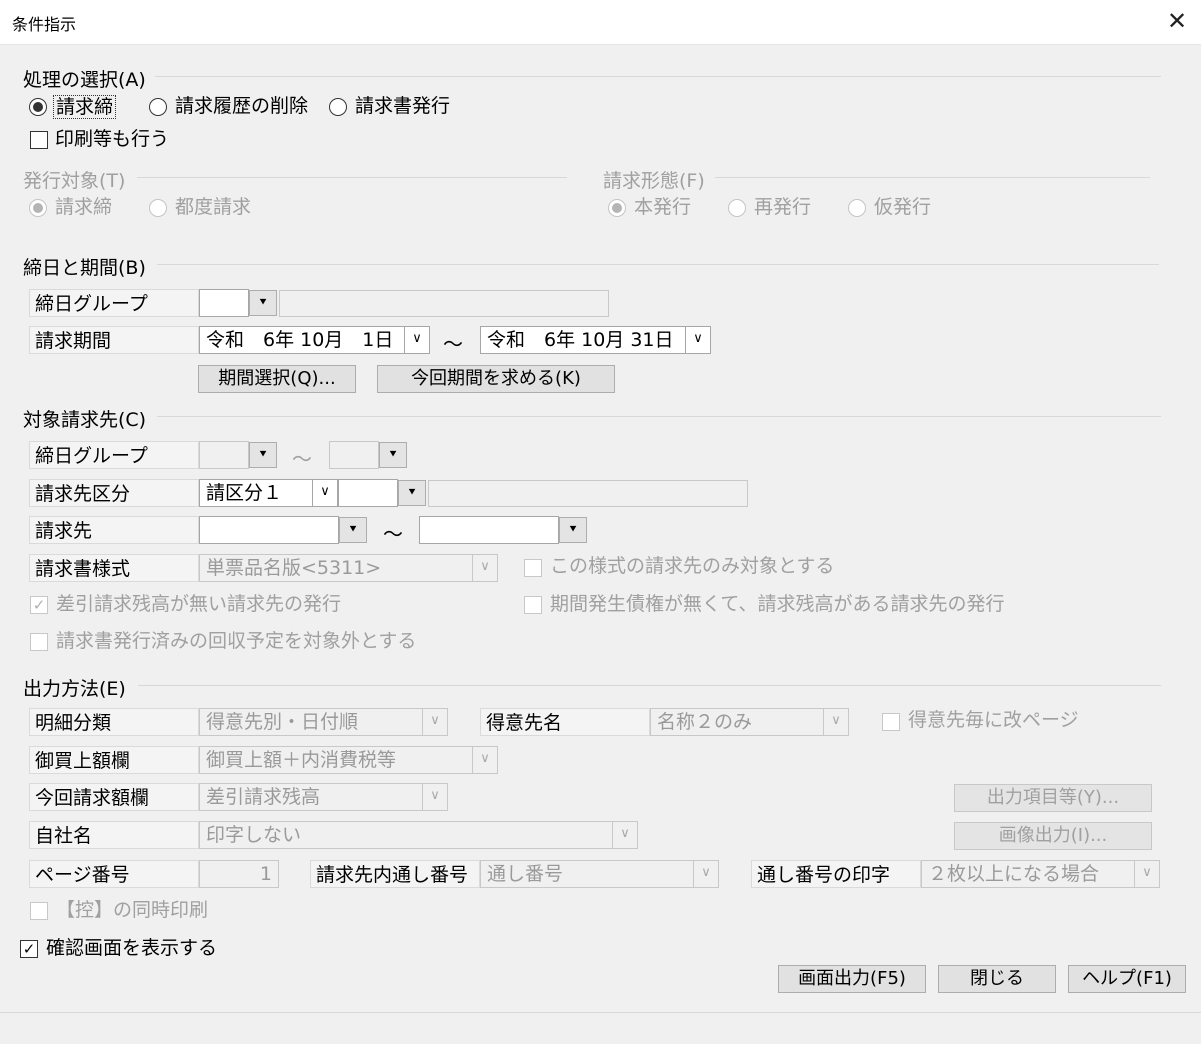  I want to click on radio-form-sai, so click(737, 208).